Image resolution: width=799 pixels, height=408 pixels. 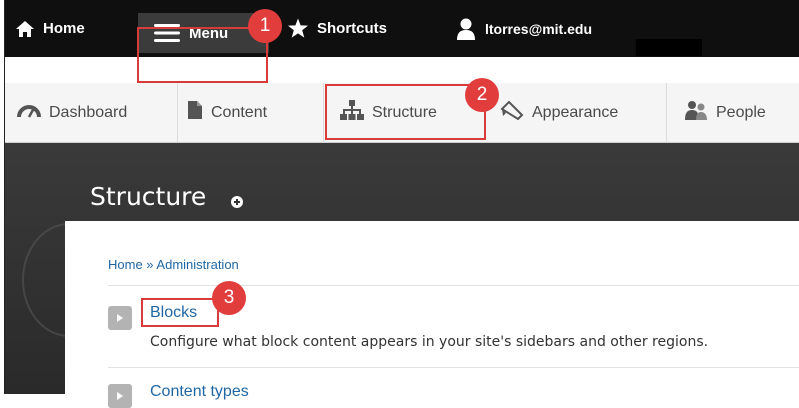 I want to click on user-icon, so click(x=471, y=29).